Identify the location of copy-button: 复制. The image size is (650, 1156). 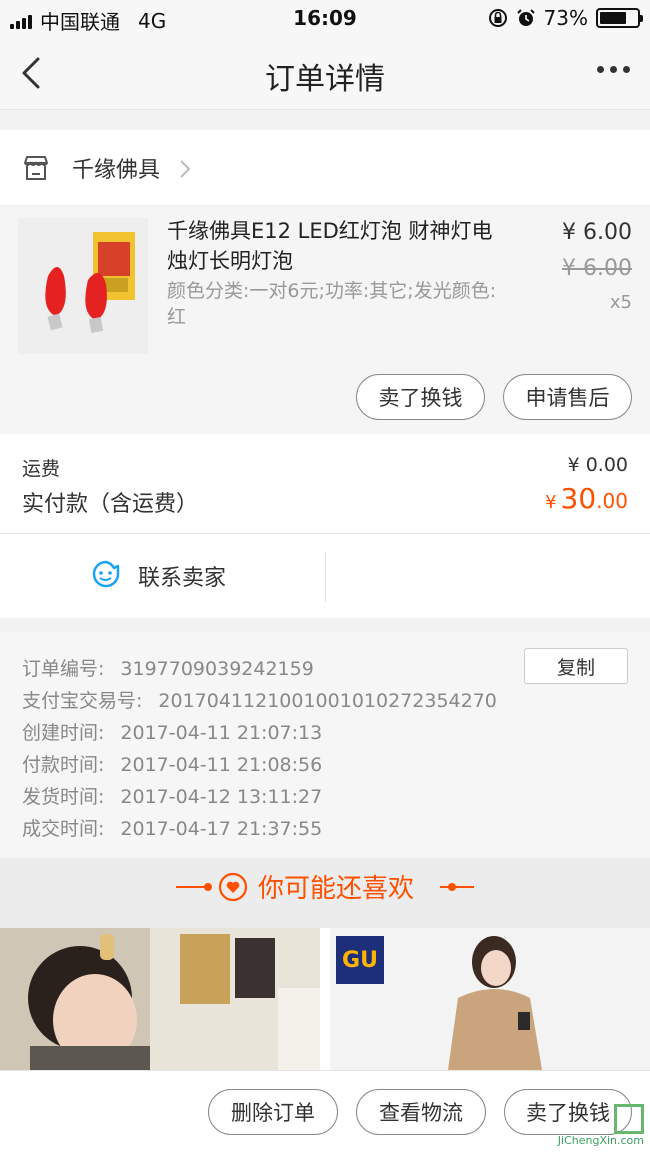
(576, 666).